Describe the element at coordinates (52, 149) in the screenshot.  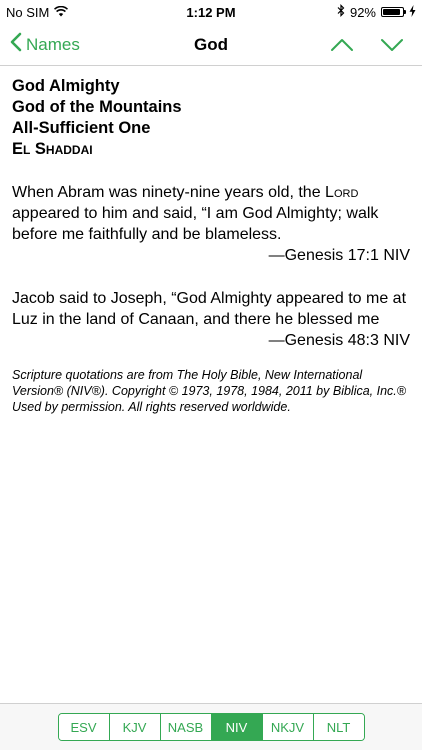
I see `name-hebrew: El Shaddai` at that location.